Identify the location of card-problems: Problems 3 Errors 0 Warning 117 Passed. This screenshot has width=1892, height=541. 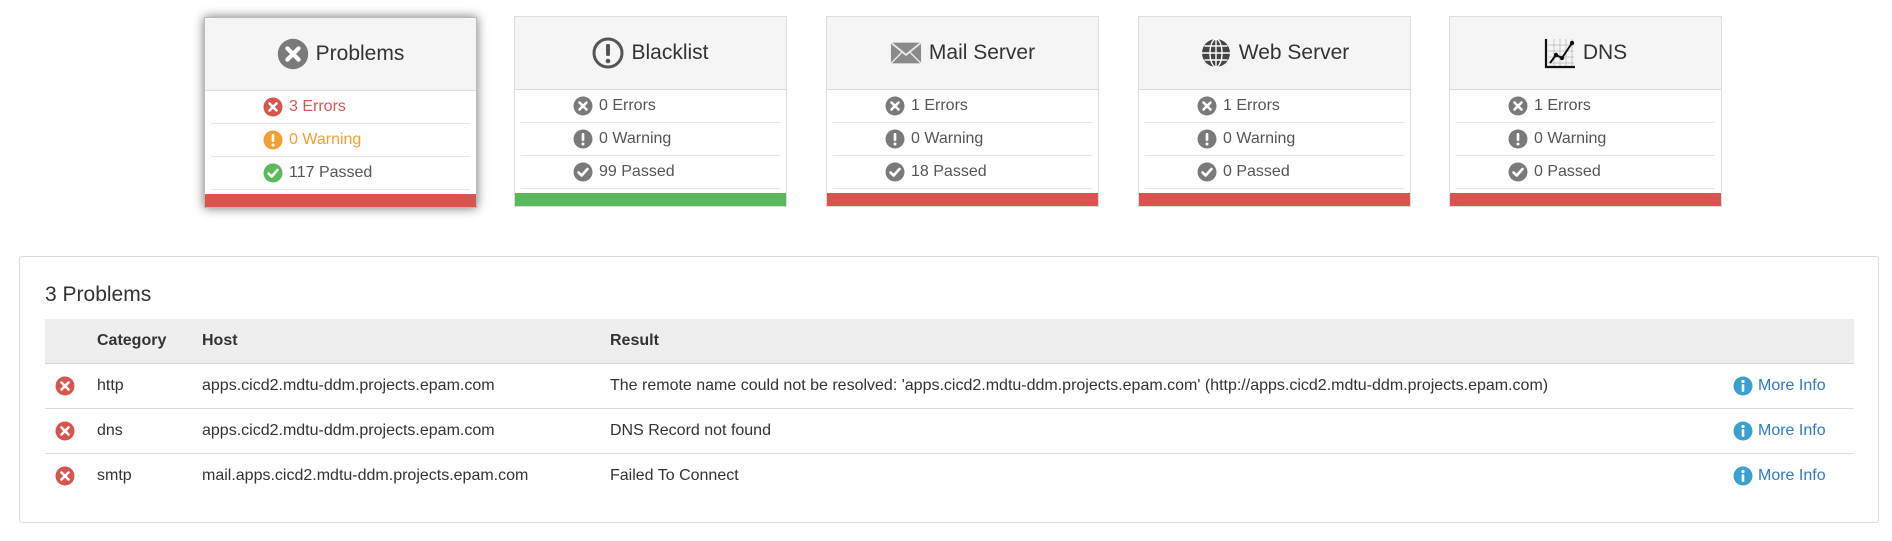
(340, 112).